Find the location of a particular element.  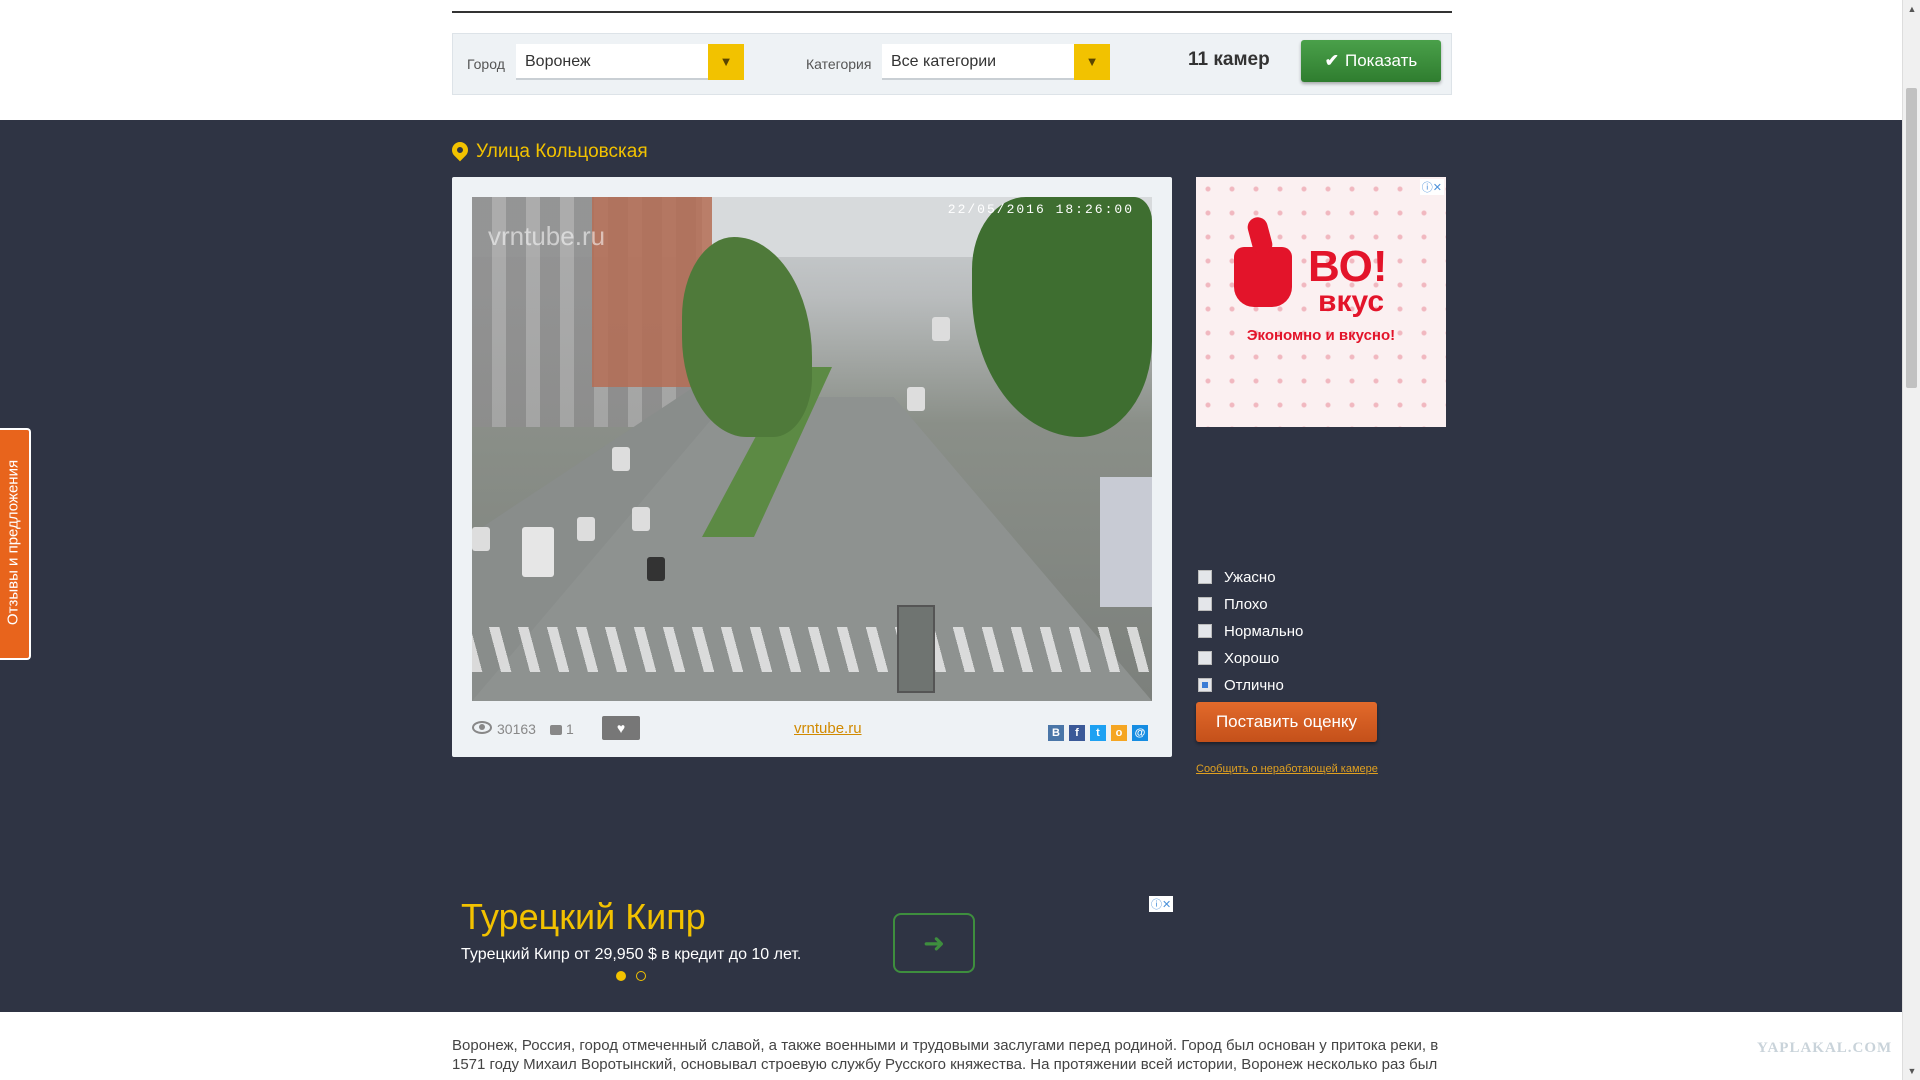

ad-brand-sub: вкус is located at coordinates (1351, 301).